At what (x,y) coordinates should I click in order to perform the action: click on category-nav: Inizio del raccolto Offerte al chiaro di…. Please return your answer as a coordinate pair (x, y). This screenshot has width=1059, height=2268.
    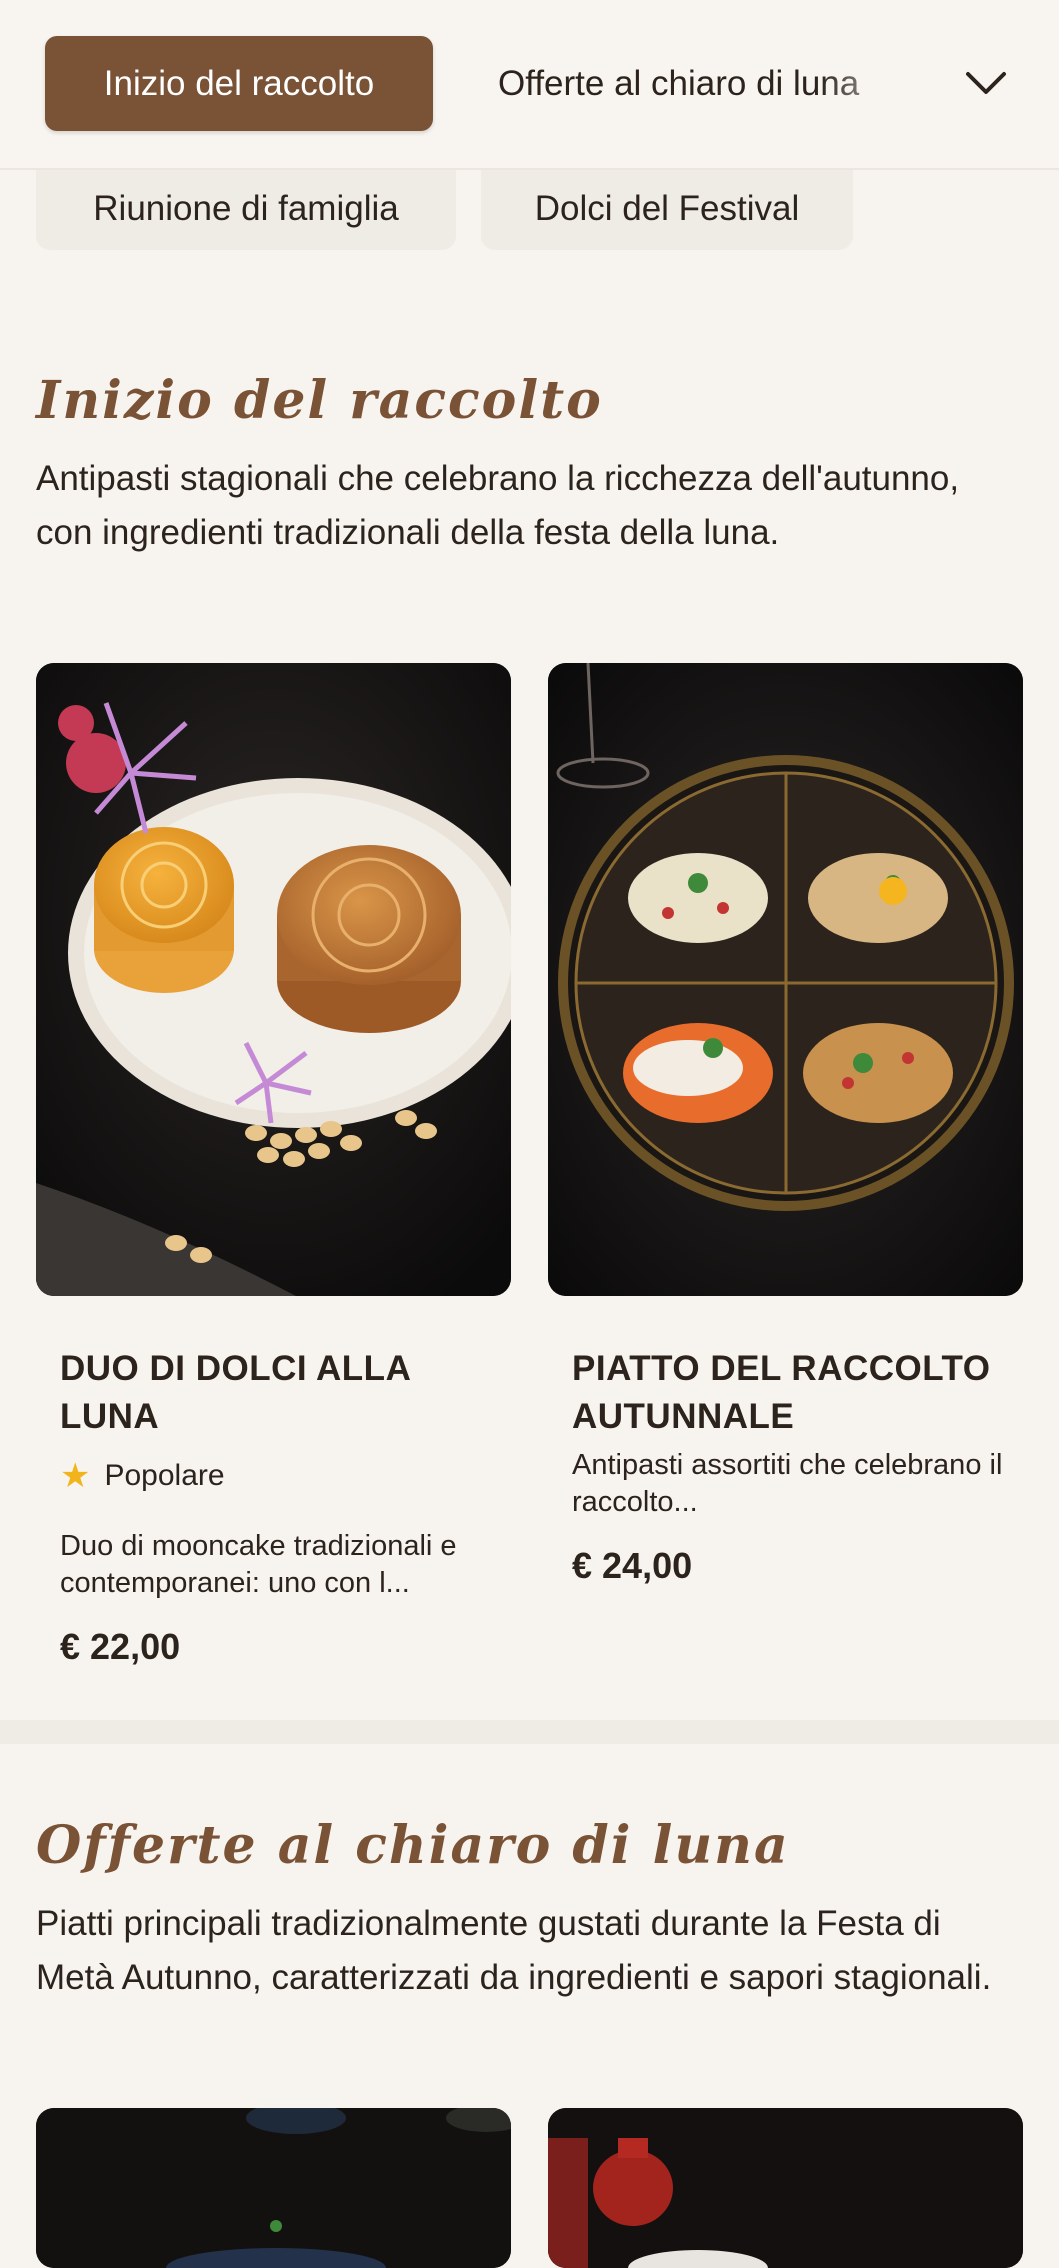
    Looking at the image, I should click on (529, 85).